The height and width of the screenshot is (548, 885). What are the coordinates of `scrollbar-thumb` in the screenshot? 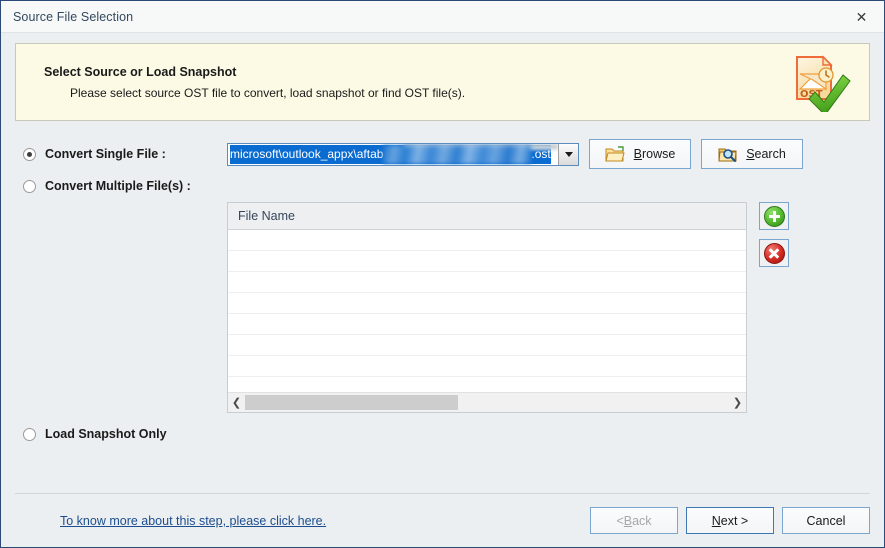 It's located at (351, 402).